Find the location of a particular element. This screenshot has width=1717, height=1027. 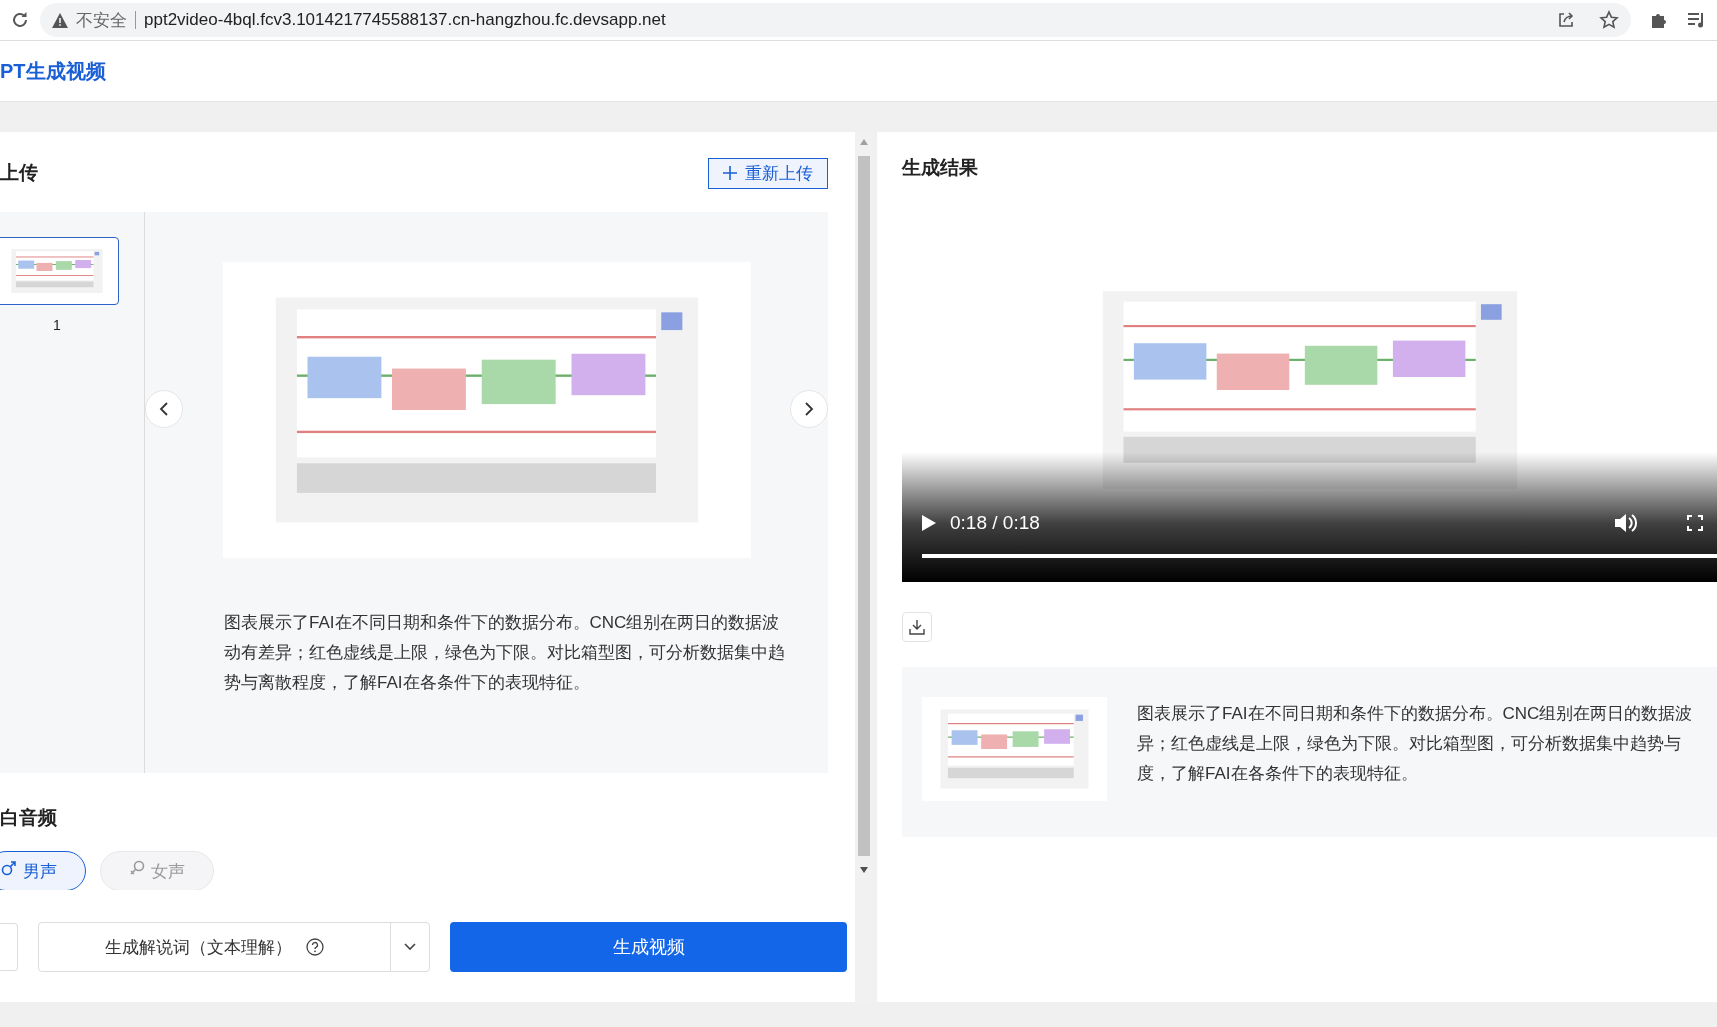

scroll-down-icon is located at coordinates (864, 870).